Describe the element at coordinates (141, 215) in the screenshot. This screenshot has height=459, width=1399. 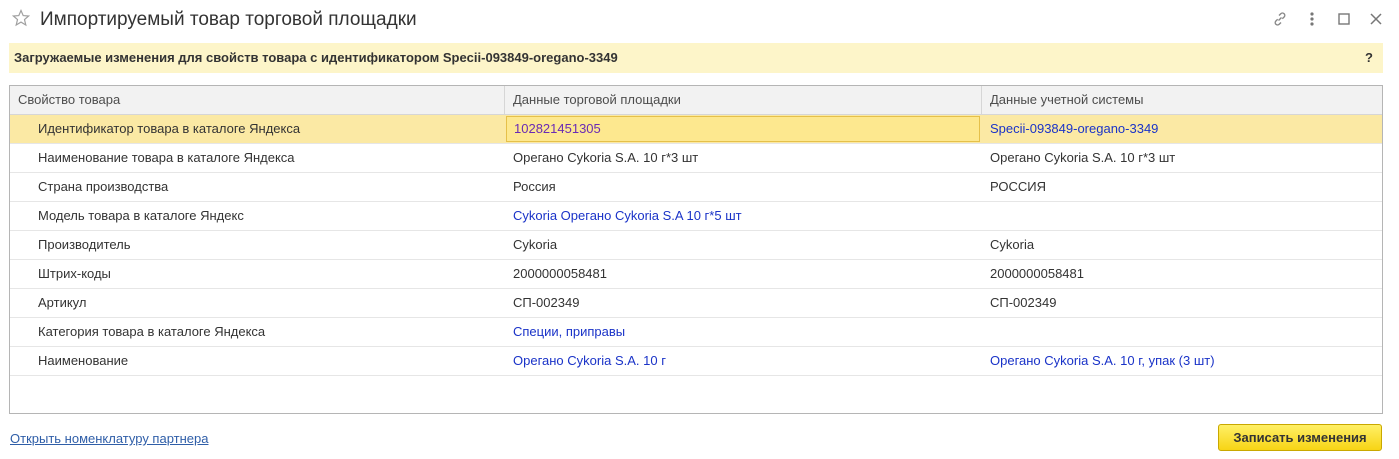
I see `cell-property: Модель товара в каталоге Яндекс` at that location.